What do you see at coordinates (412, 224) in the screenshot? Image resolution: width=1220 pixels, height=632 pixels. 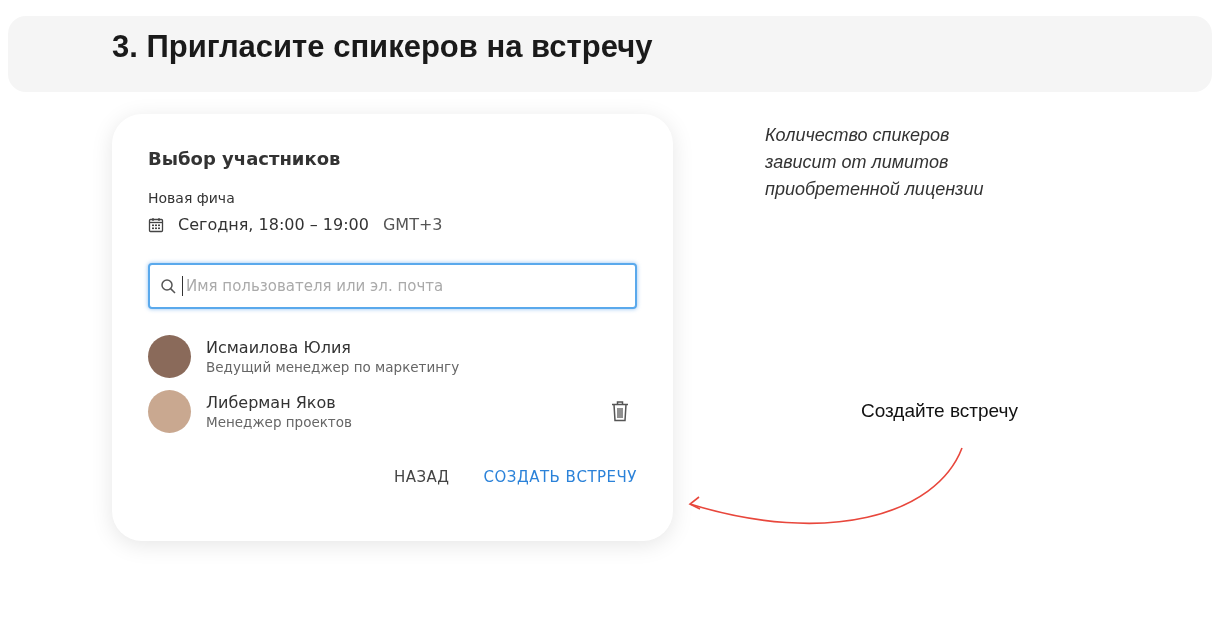 I see `timezone: GMT+3` at bounding box center [412, 224].